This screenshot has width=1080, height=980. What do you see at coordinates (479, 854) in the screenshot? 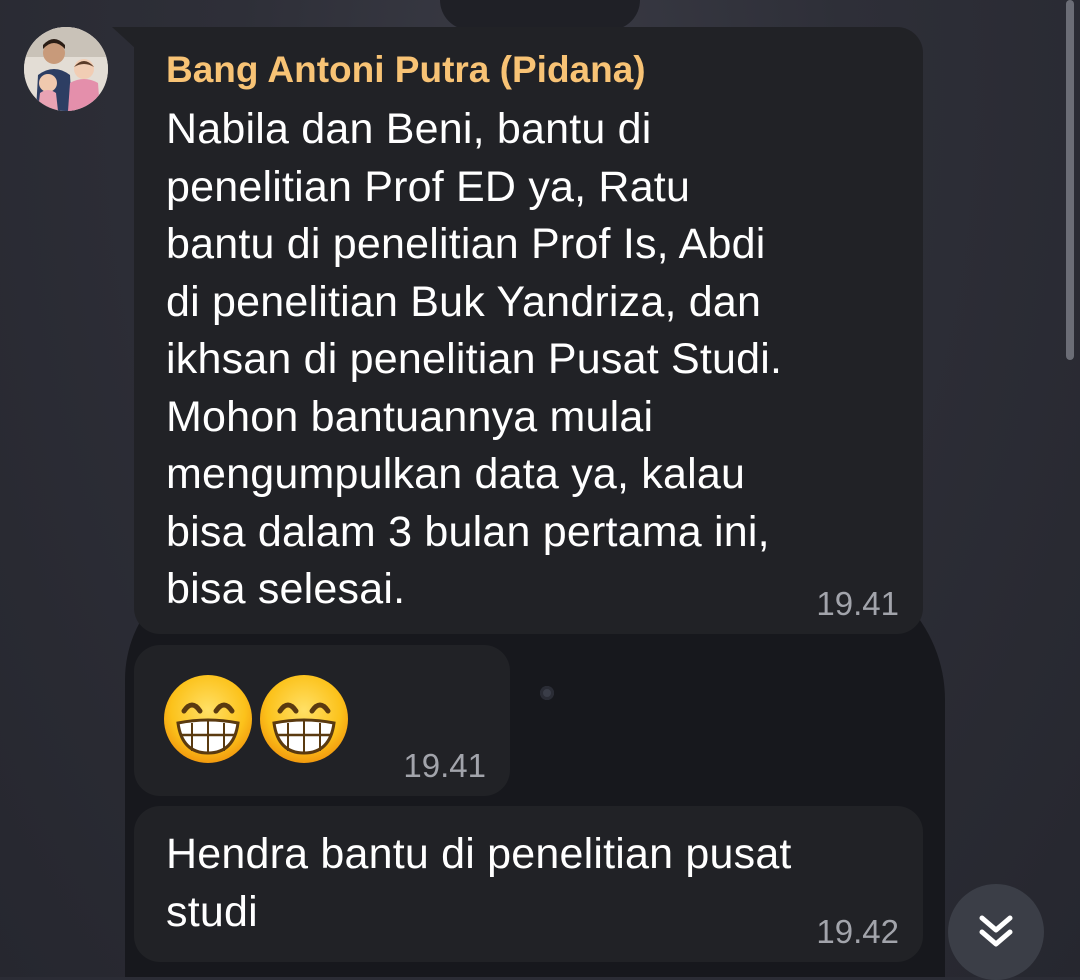
I see `message-line: Hendra bantu di penelitian pusat` at bounding box center [479, 854].